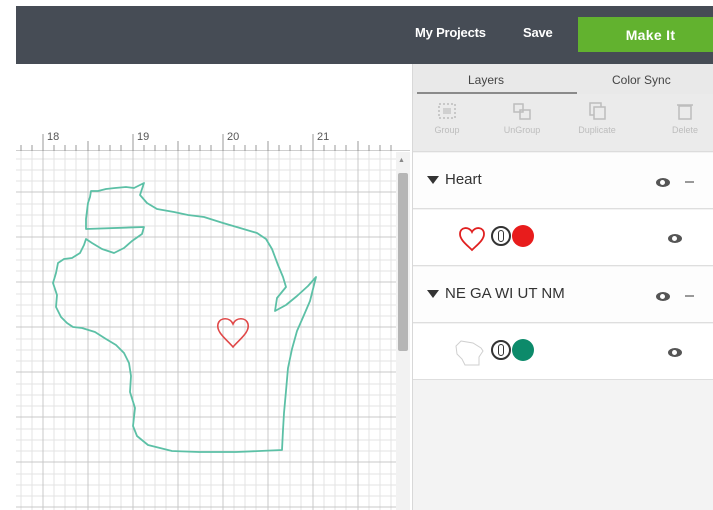 This screenshot has width=713, height=510. What do you see at coordinates (447, 124) in the screenshot?
I see `group-button: Group` at bounding box center [447, 124].